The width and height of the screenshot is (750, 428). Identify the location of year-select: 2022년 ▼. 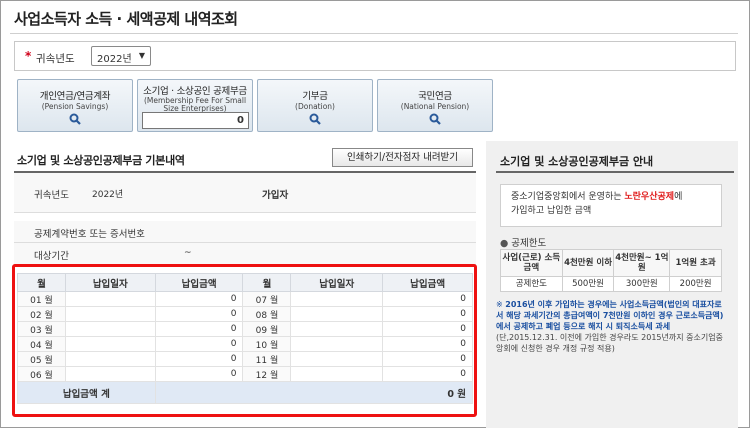
(121, 56).